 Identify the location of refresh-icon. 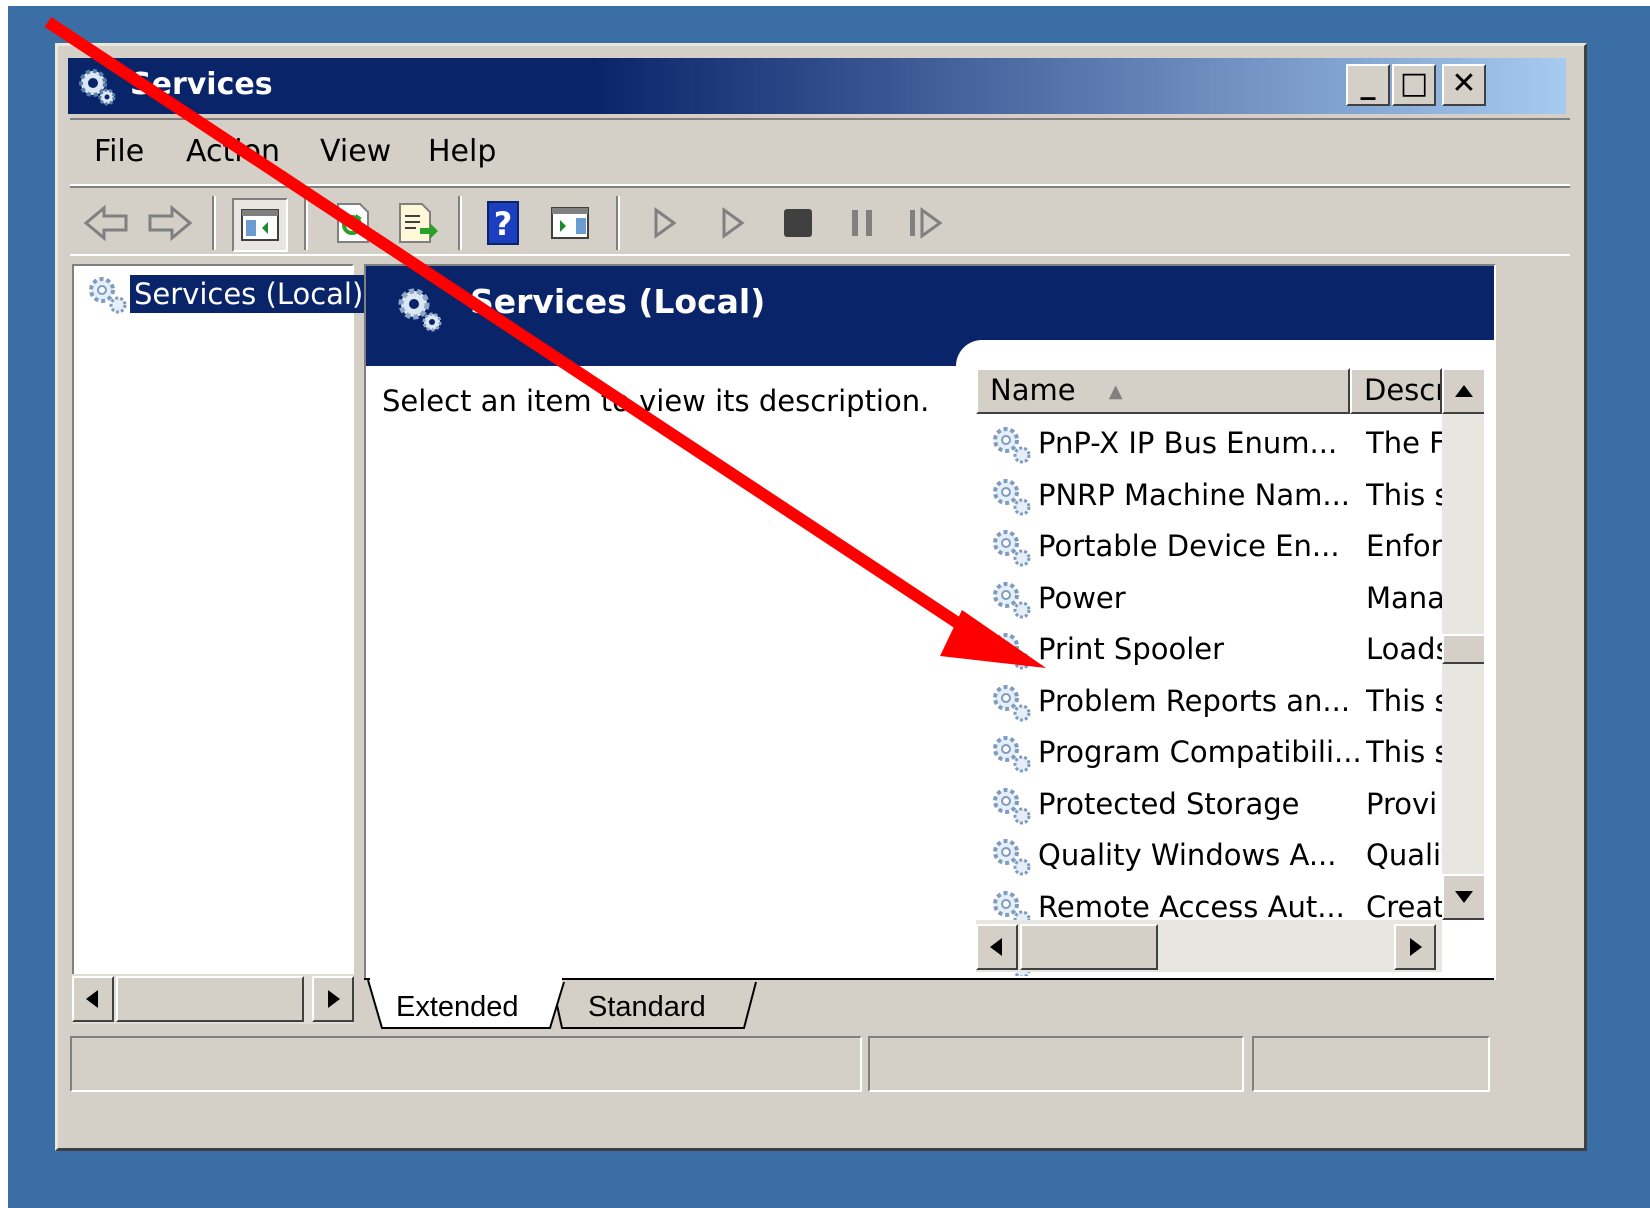
(352, 223).